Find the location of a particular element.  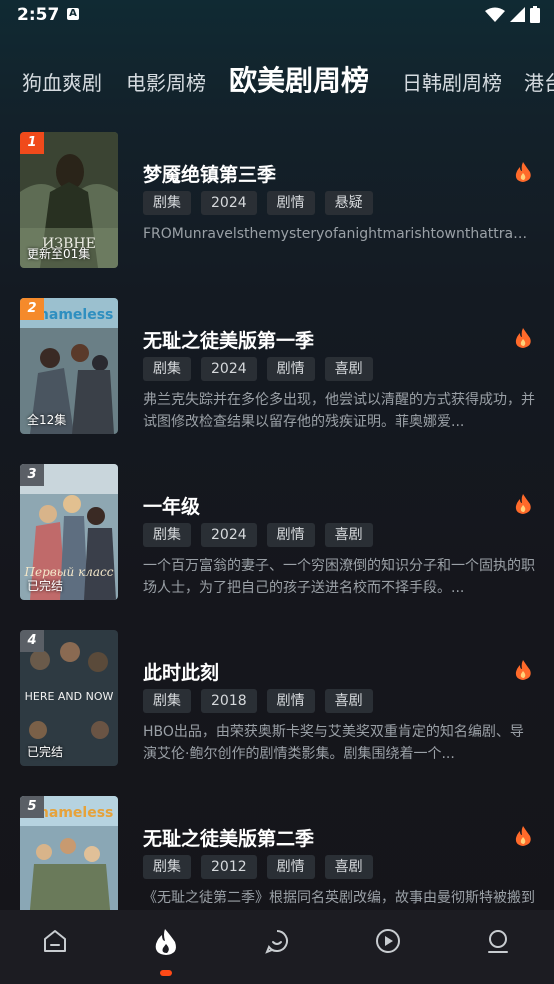

poster: shameless 5 is located at coordinates (69, 853).